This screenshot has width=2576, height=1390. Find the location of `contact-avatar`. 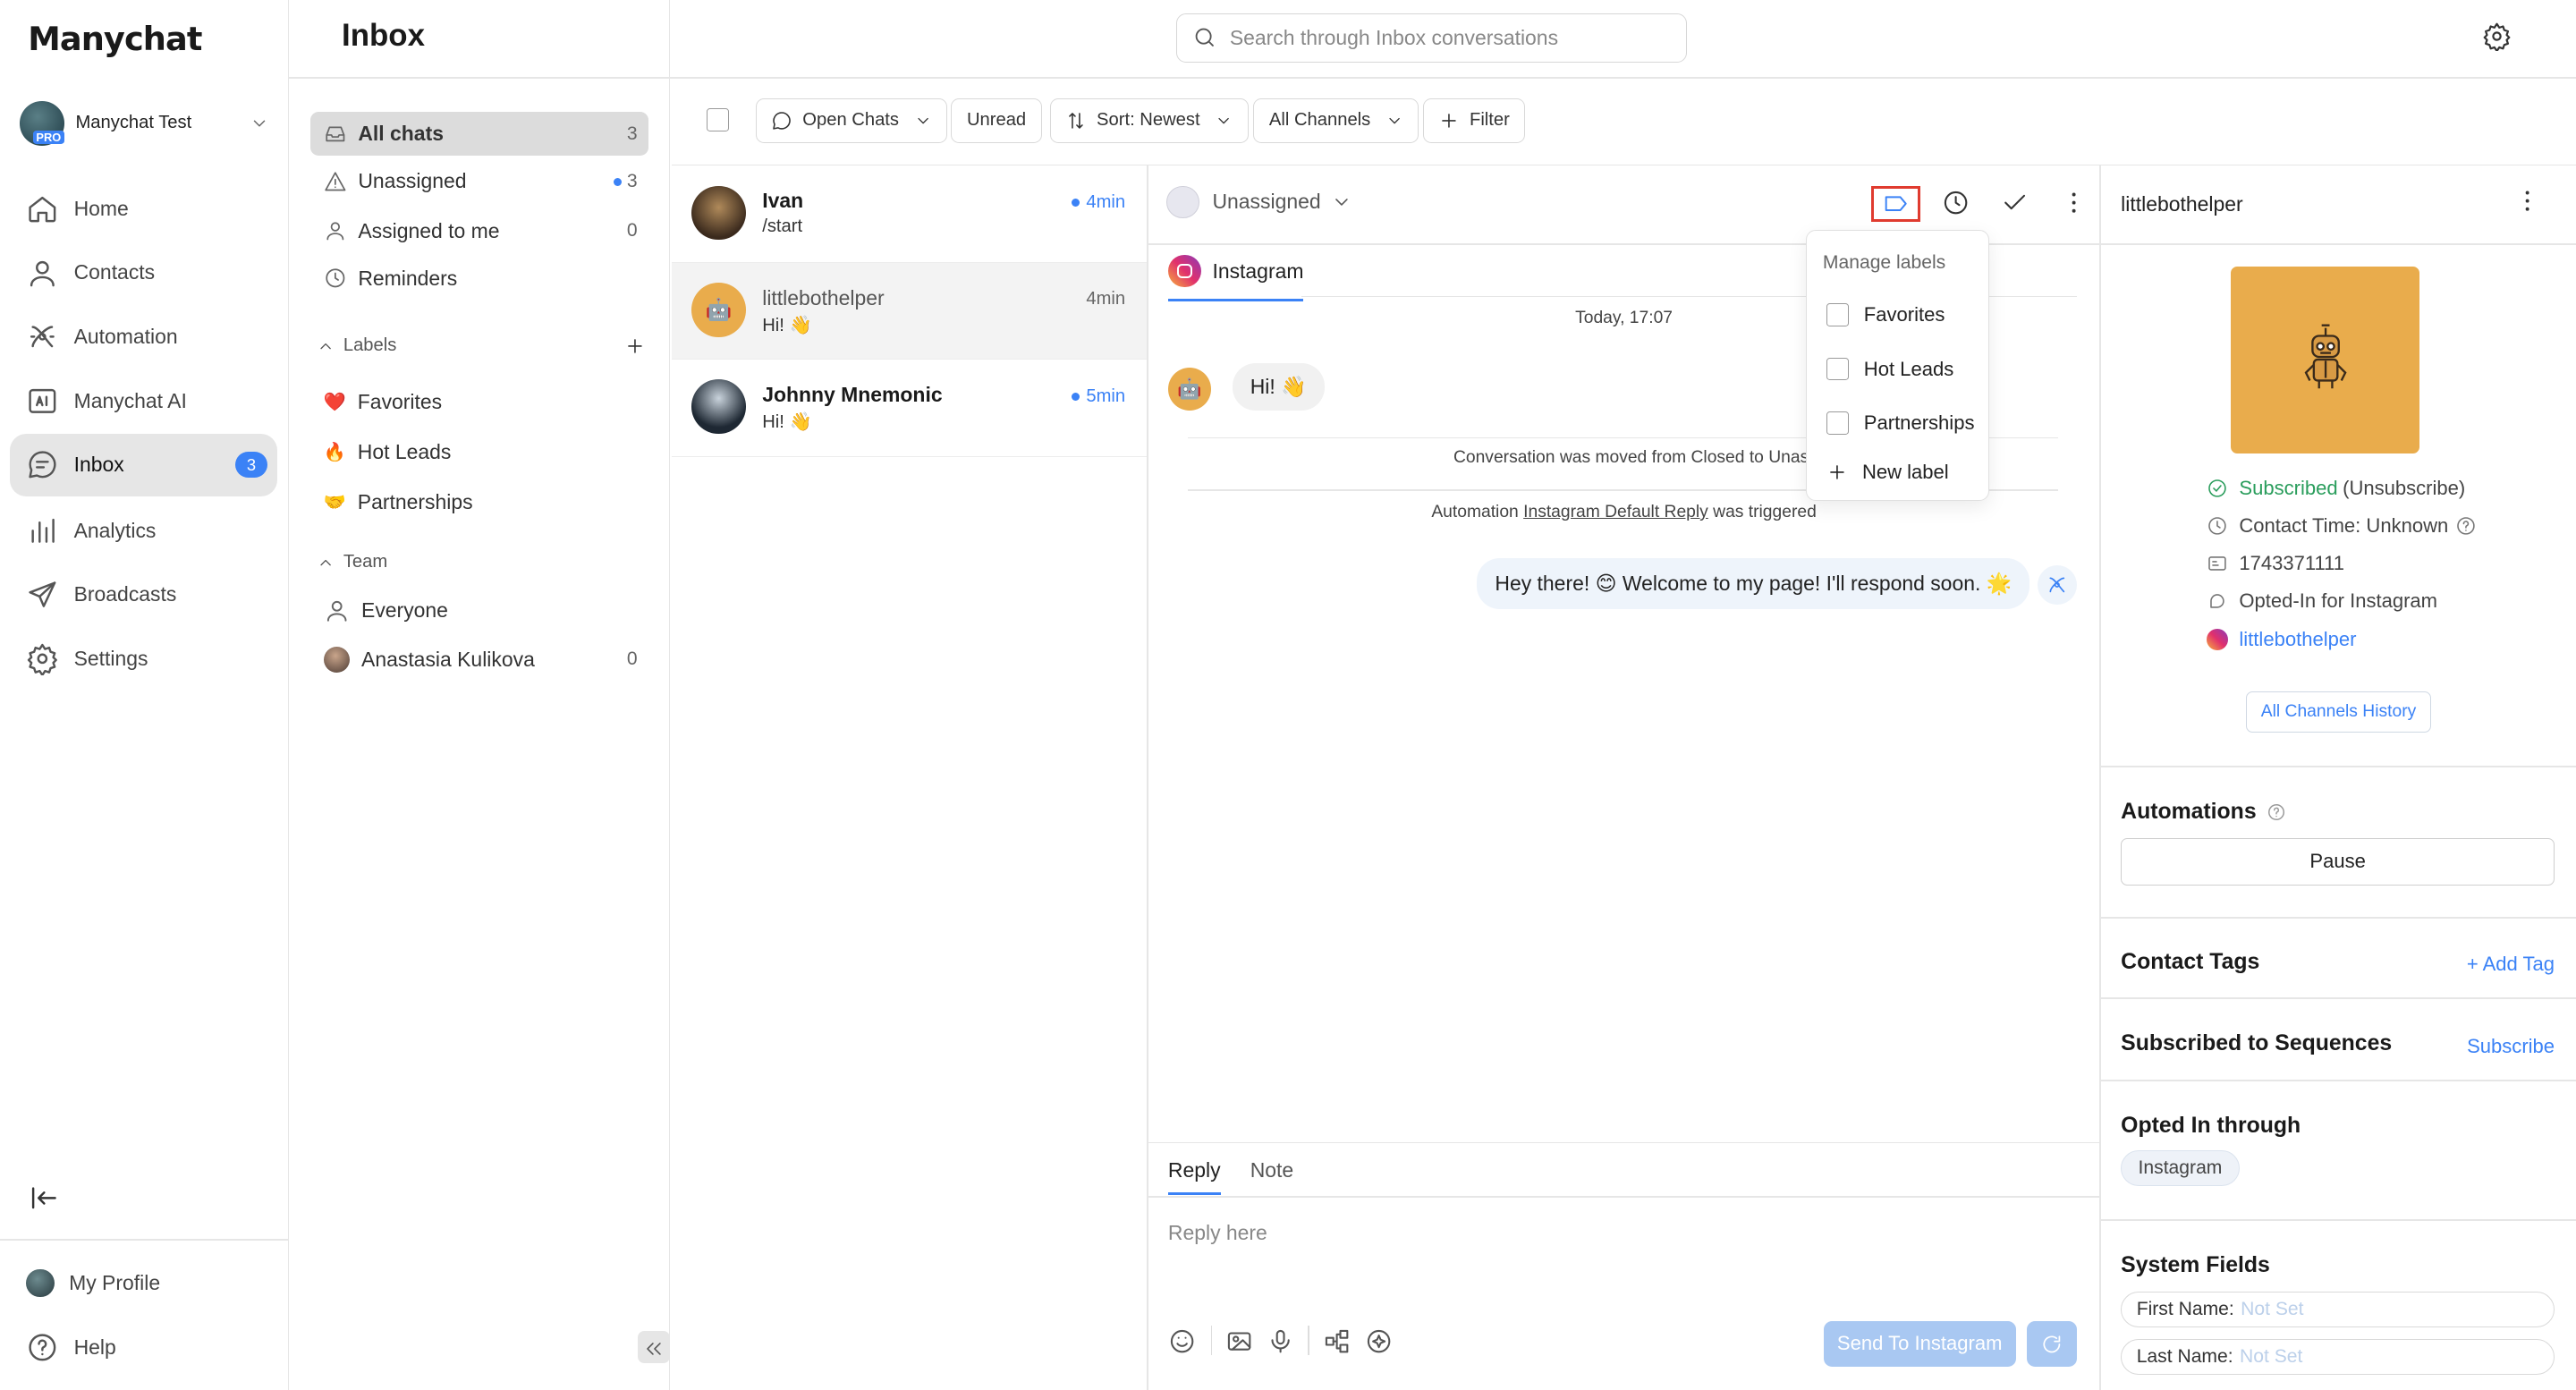

contact-avatar is located at coordinates (718, 406).